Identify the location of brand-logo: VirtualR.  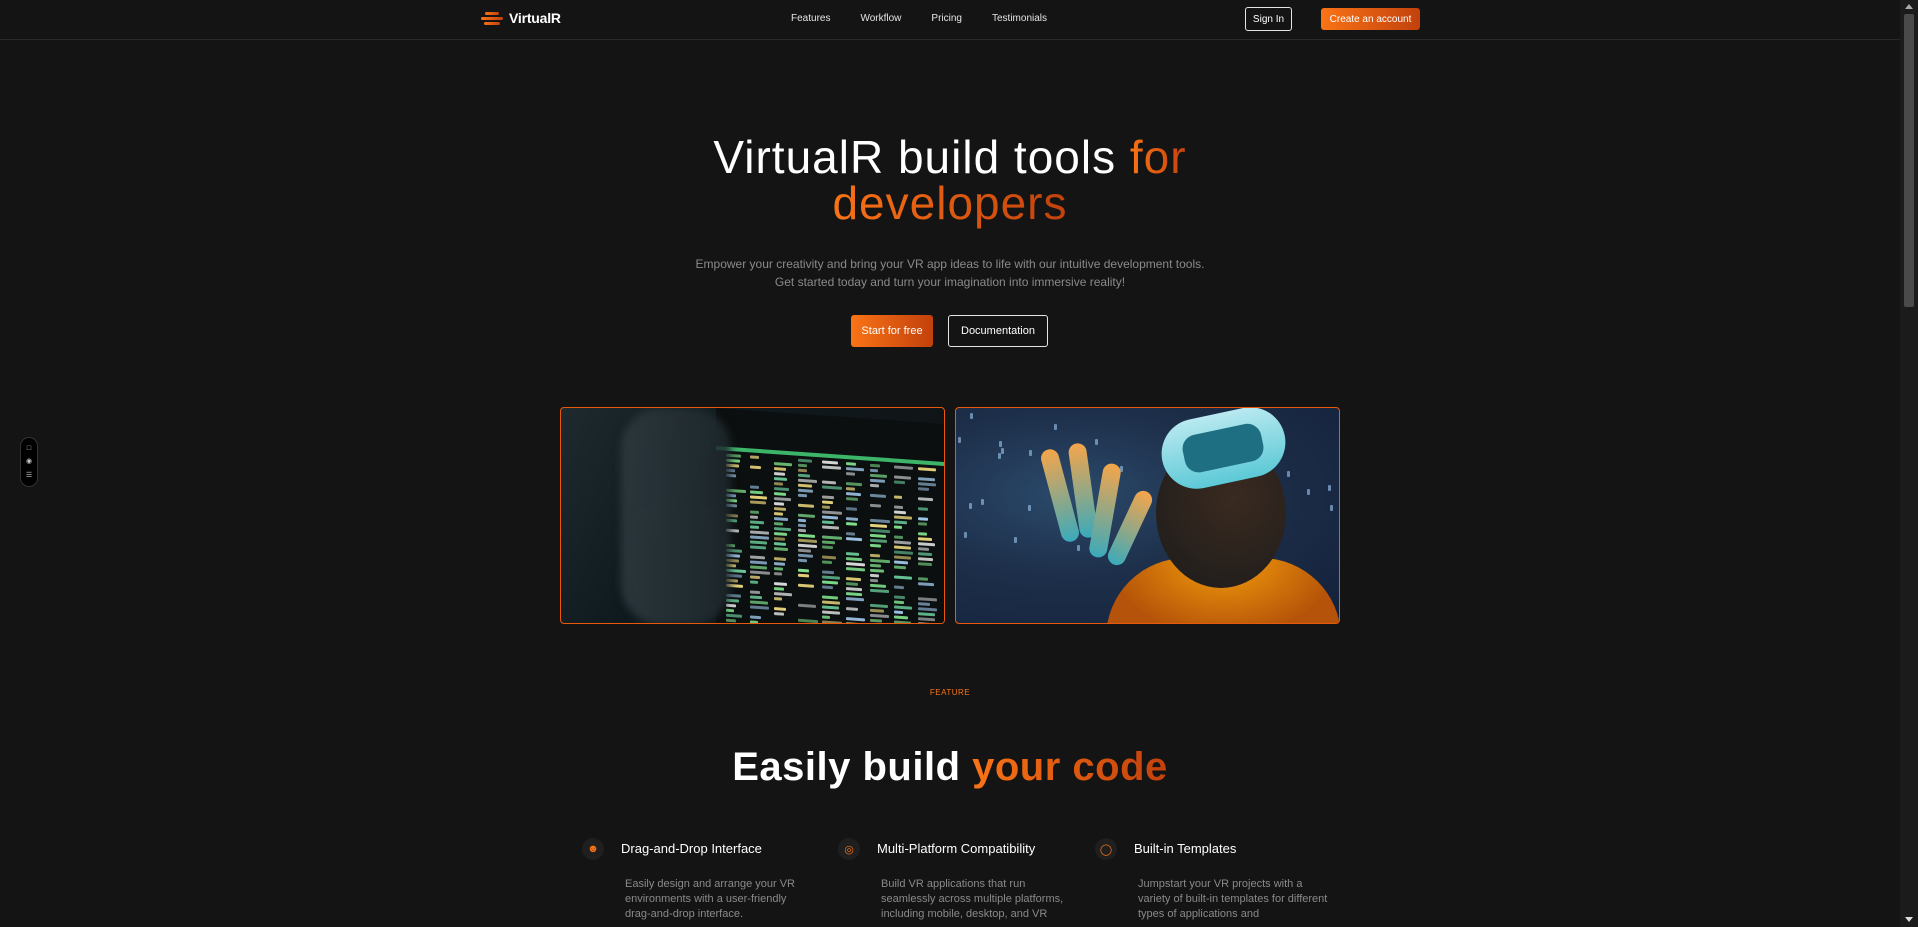
(521, 18).